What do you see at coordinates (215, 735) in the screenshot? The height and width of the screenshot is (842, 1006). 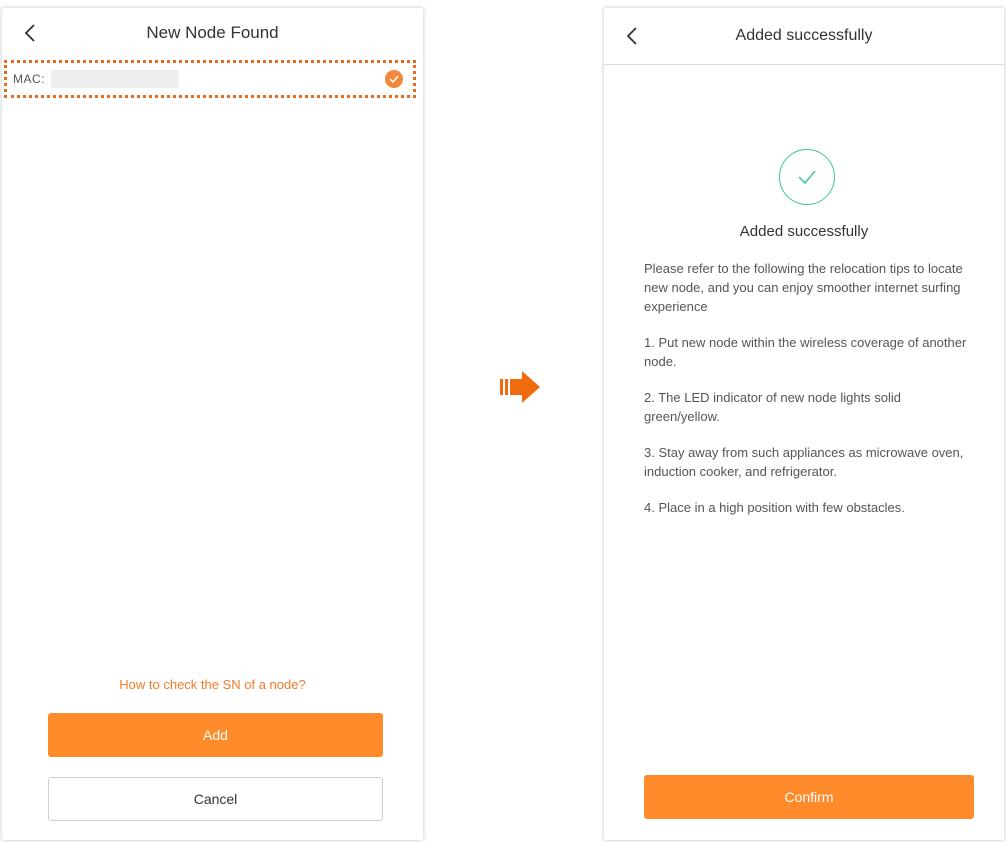 I see `add-button: Add` at bounding box center [215, 735].